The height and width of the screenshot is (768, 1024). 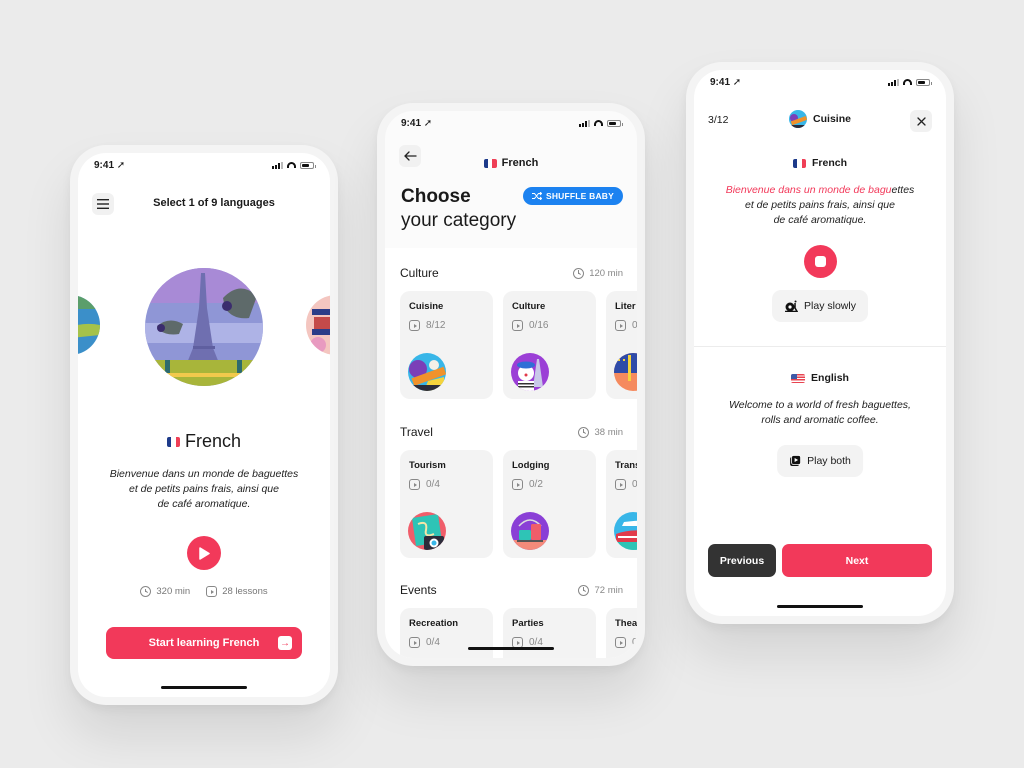 What do you see at coordinates (598, 273) in the screenshot?
I see `section-duration: 120 min` at bounding box center [598, 273].